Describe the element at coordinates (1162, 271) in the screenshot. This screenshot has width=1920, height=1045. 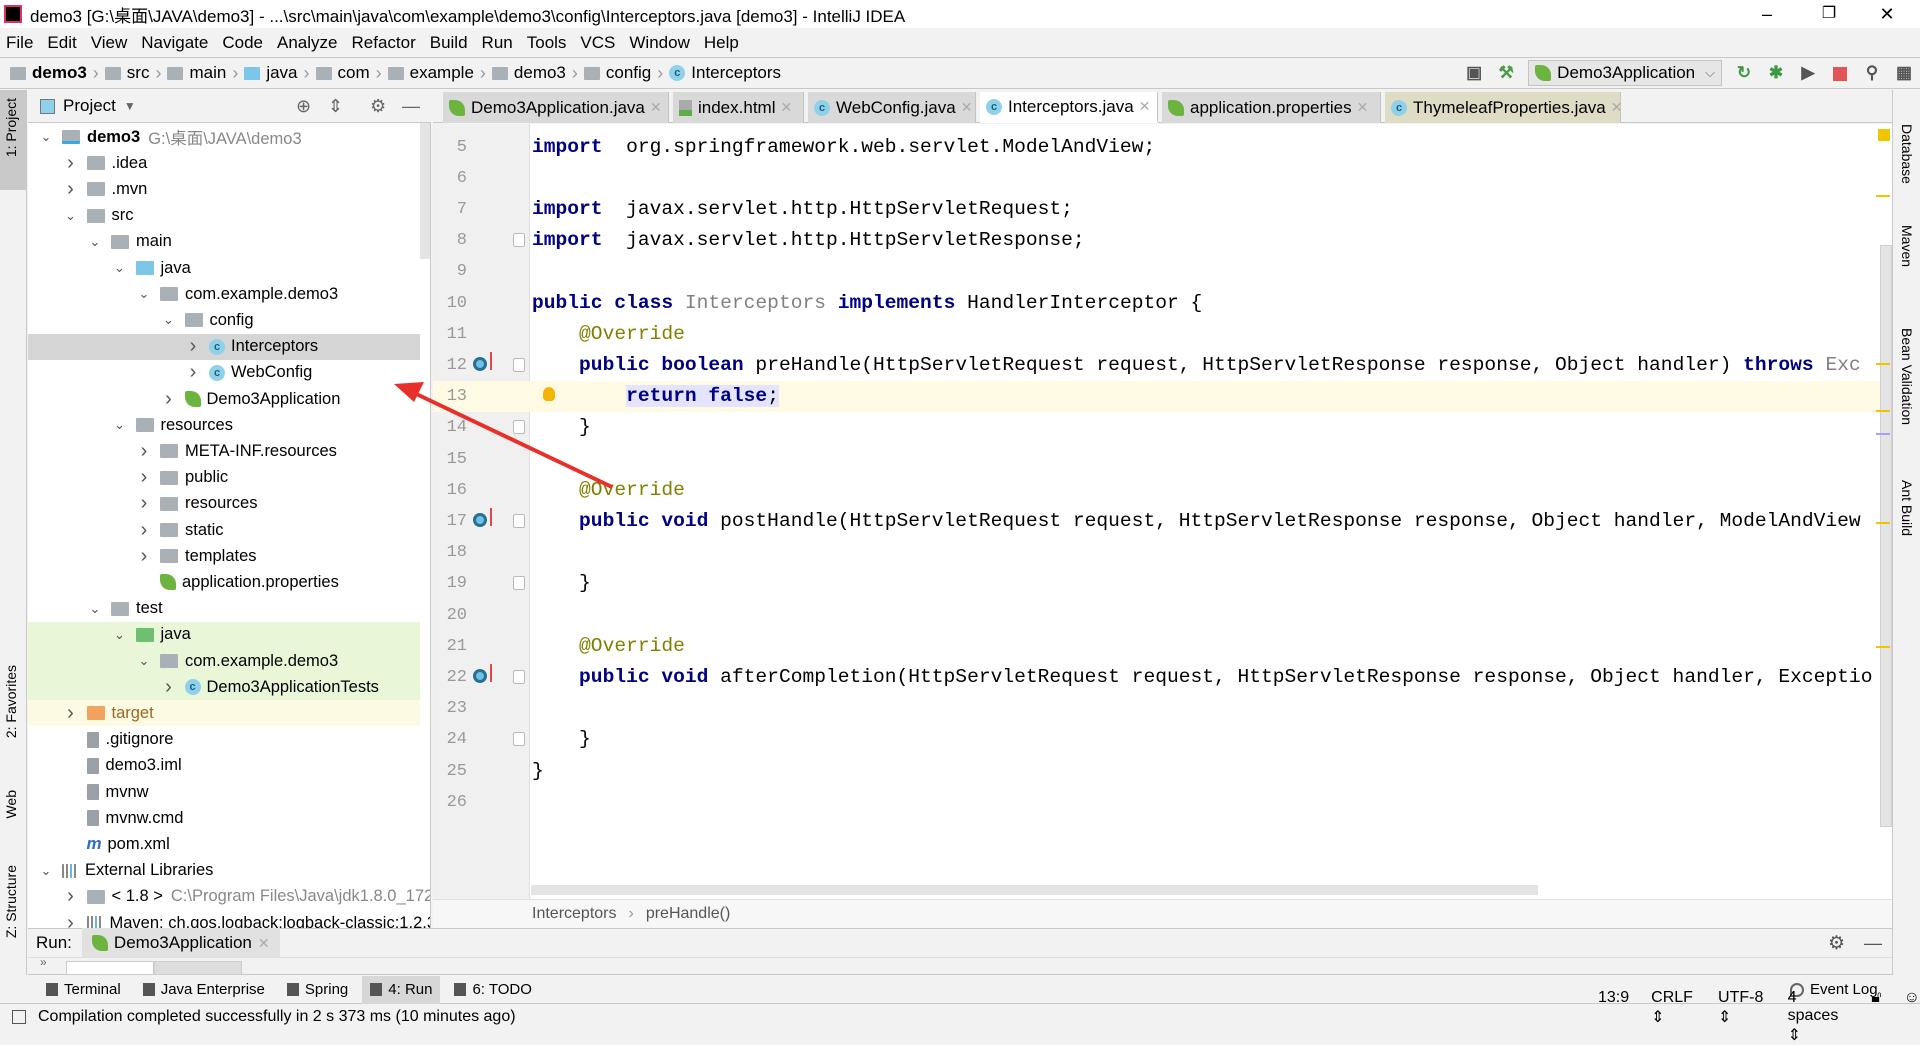
I see `code-line: 9` at that location.